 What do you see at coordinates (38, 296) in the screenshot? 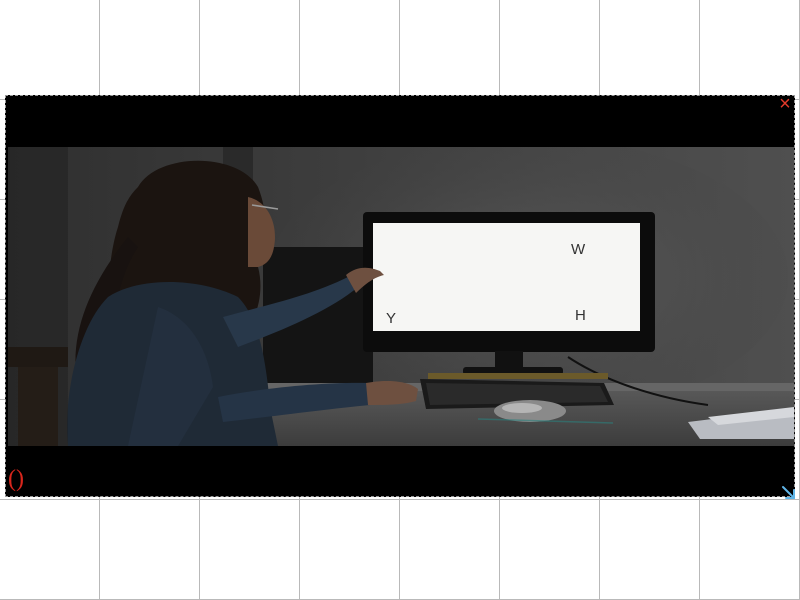
I see `left-shadow` at bounding box center [38, 296].